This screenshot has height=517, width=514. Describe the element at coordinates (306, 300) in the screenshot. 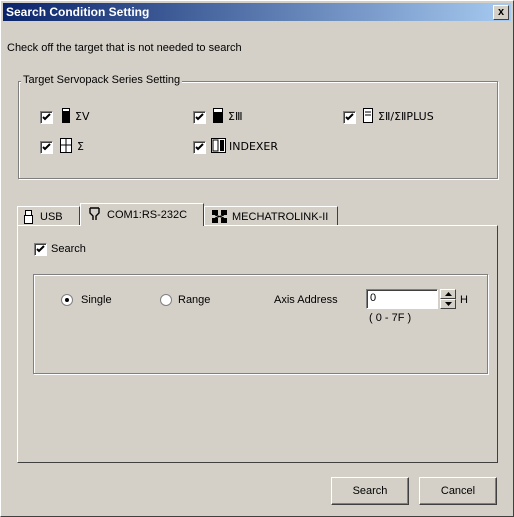

I see `axis-address-label: Axis Address` at that location.